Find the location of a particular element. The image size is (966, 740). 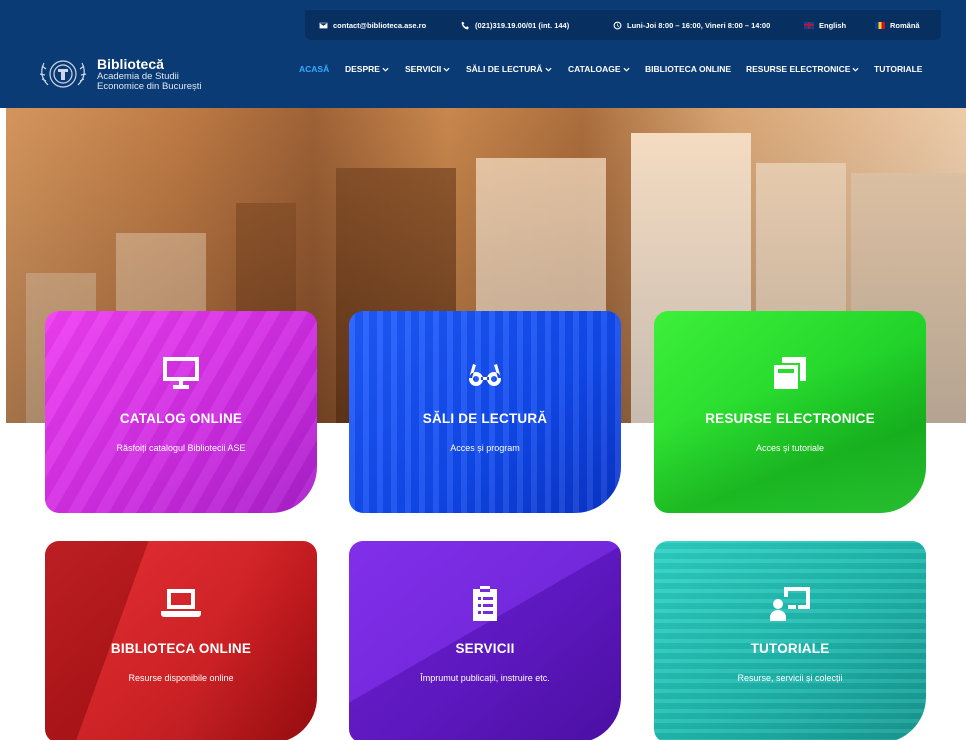

card-subtitle: Împrumut publicații, instruire etc. is located at coordinates (485, 678).